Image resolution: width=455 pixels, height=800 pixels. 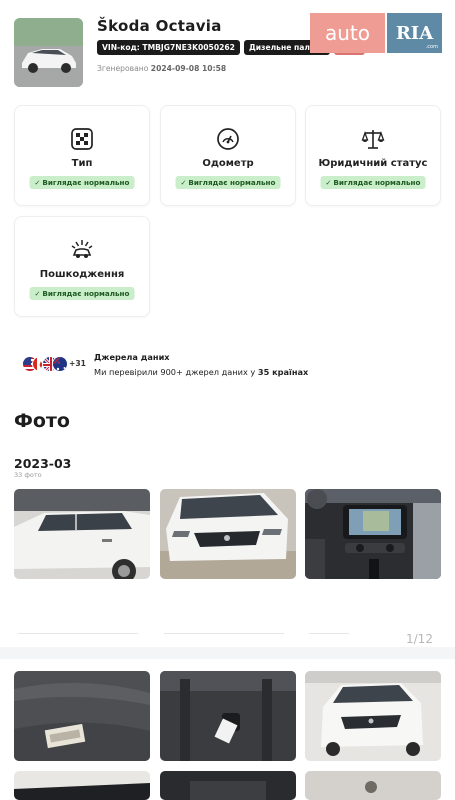 I want to click on generated-timestamp: Згенеровано 2024-09-08 10:58, so click(x=161, y=68).